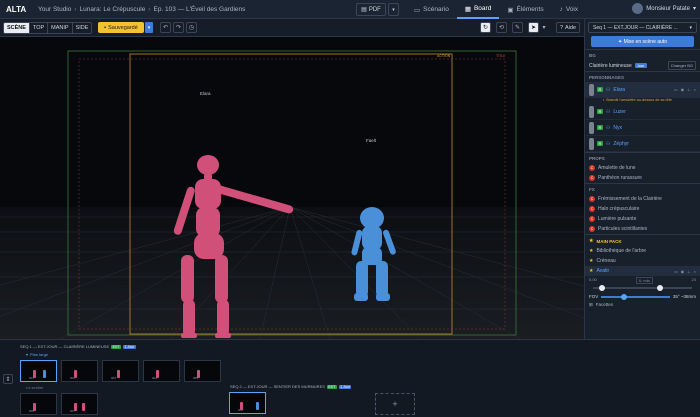 This screenshot has height=417, width=700. What do you see at coordinates (606, 261) in the screenshot?
I see `pack-item-name: Créneau` at bounding box center [606, 261].